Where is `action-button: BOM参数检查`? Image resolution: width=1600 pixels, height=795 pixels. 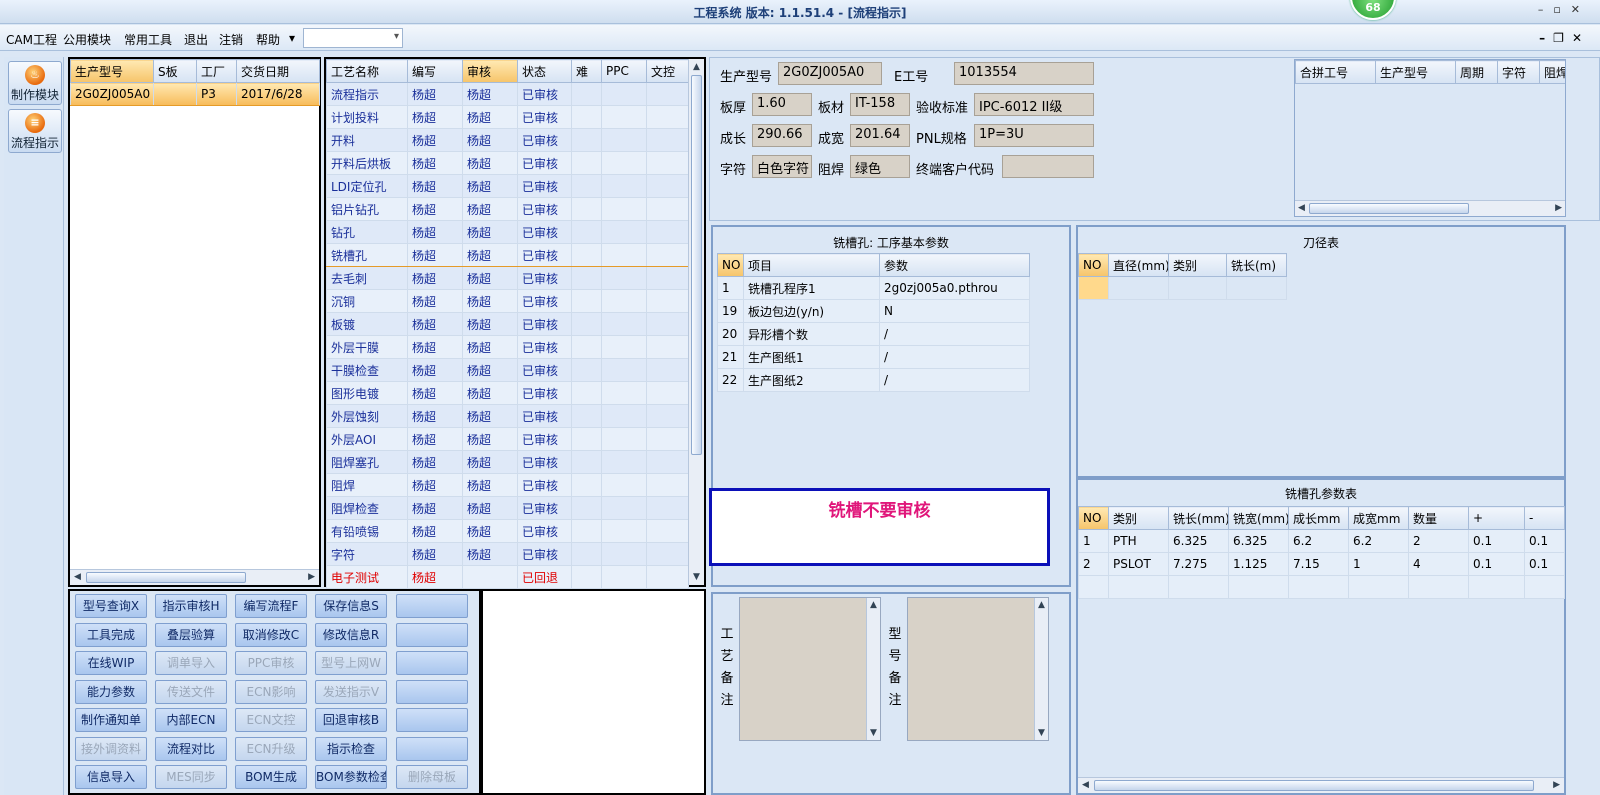
action-button: BOM参数检查 is located at coordinates (351, 777).